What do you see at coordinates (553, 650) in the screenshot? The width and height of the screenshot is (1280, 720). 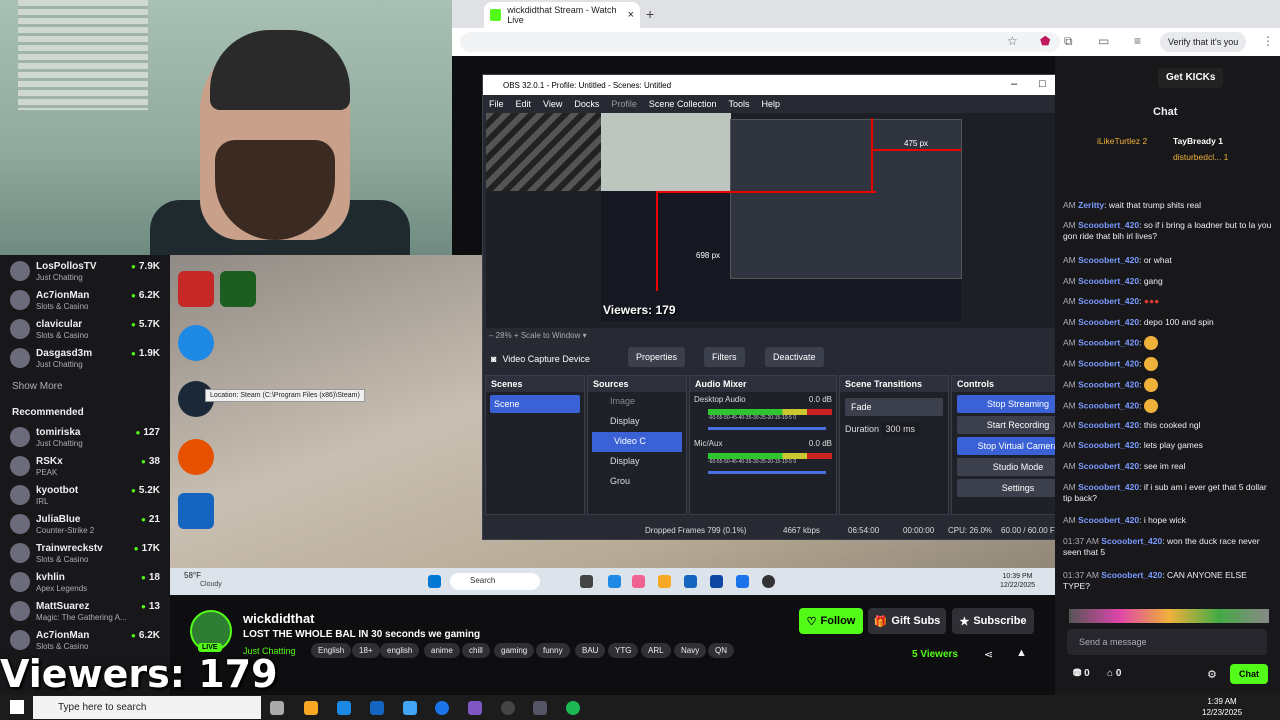 I see `tag: funny` at bounding box center [553, 650].